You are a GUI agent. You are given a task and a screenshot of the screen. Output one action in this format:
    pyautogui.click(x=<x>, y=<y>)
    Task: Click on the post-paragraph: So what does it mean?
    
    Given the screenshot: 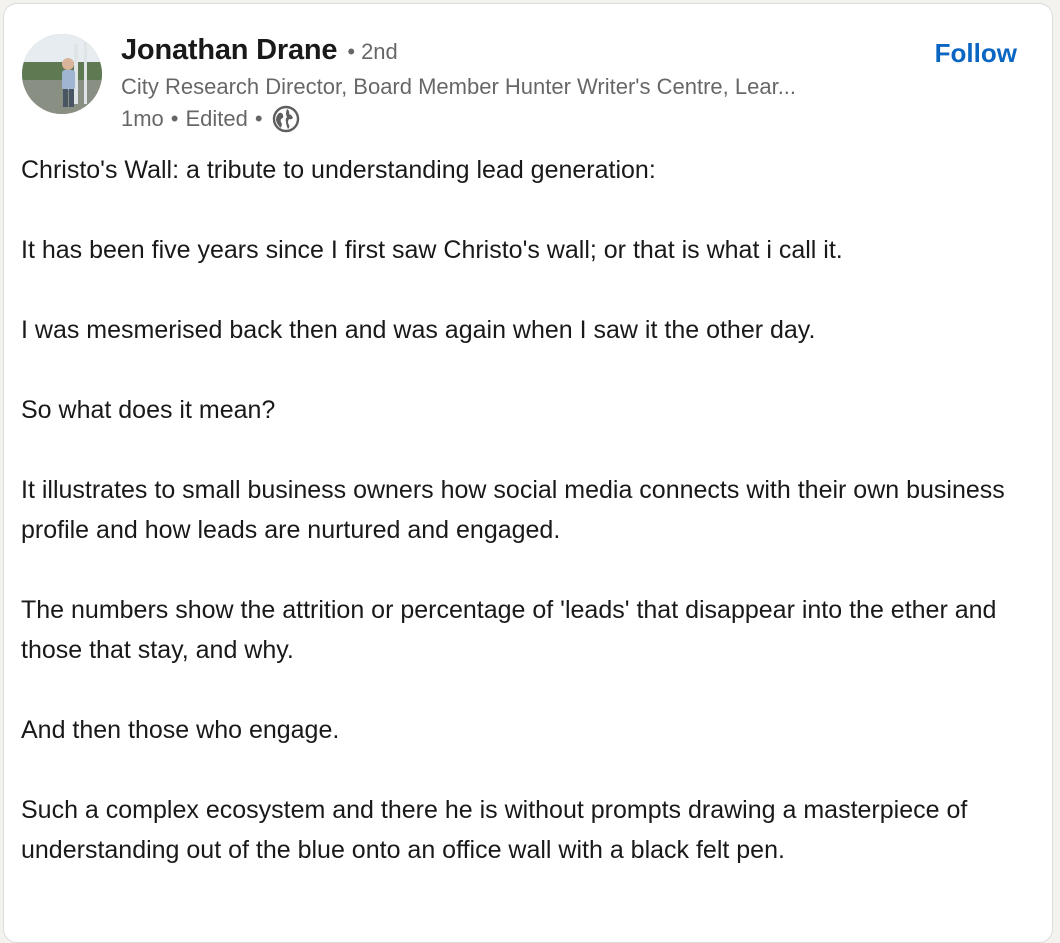 What is the action you would take?
    pyautogui.click(x=148, y=410)
    